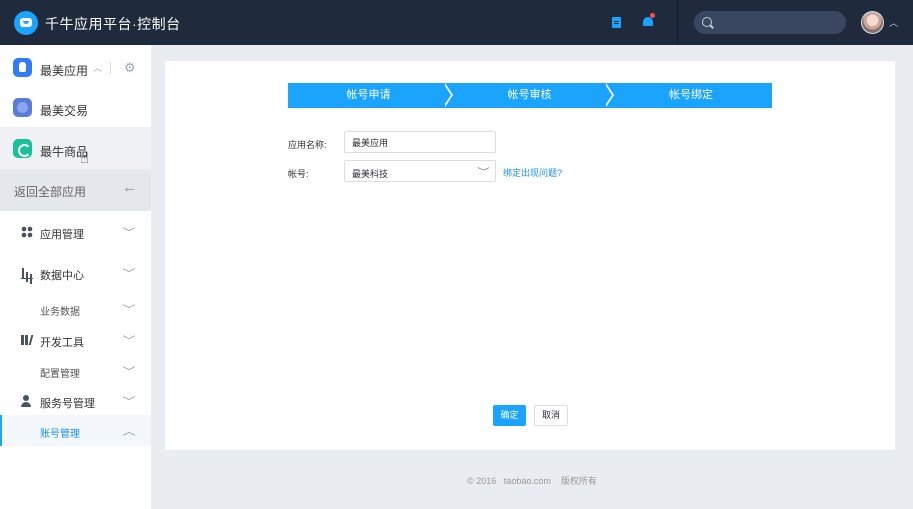 This screenshot has height=509, width=913. What do you see at coordinates (456, 22) in the screenshot?
I see `top-bar: 千牛应用平台·控制台 ︿` at bounding box center [456, 22].